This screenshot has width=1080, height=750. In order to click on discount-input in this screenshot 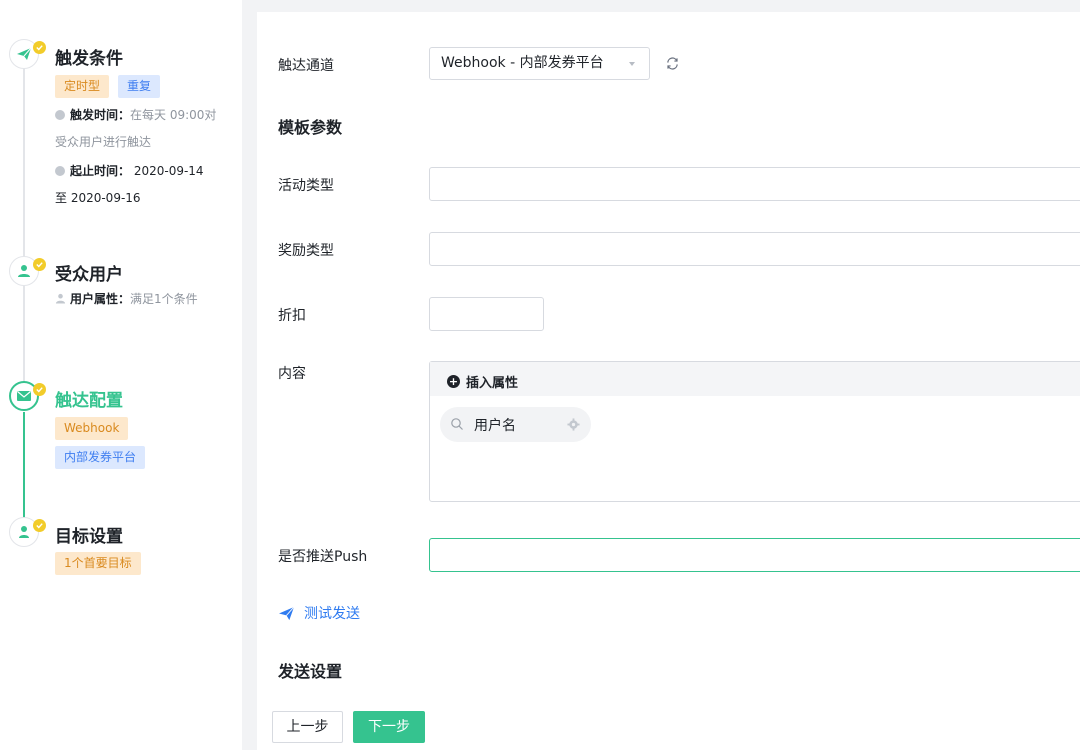, I will do `click(486, 314)`.